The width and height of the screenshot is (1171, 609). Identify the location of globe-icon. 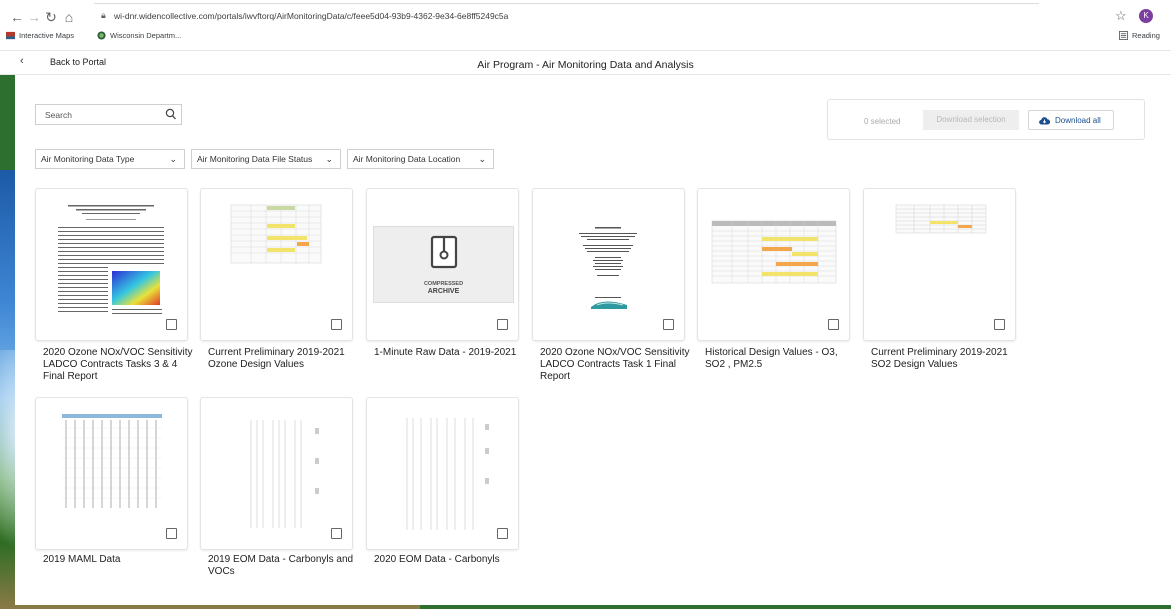
(101, 35).